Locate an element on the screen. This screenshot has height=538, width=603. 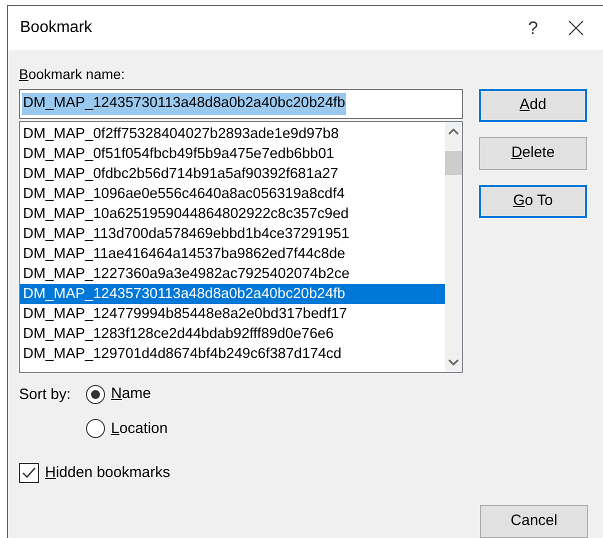
scroll-up-icon is located at coordinates (453, 132).